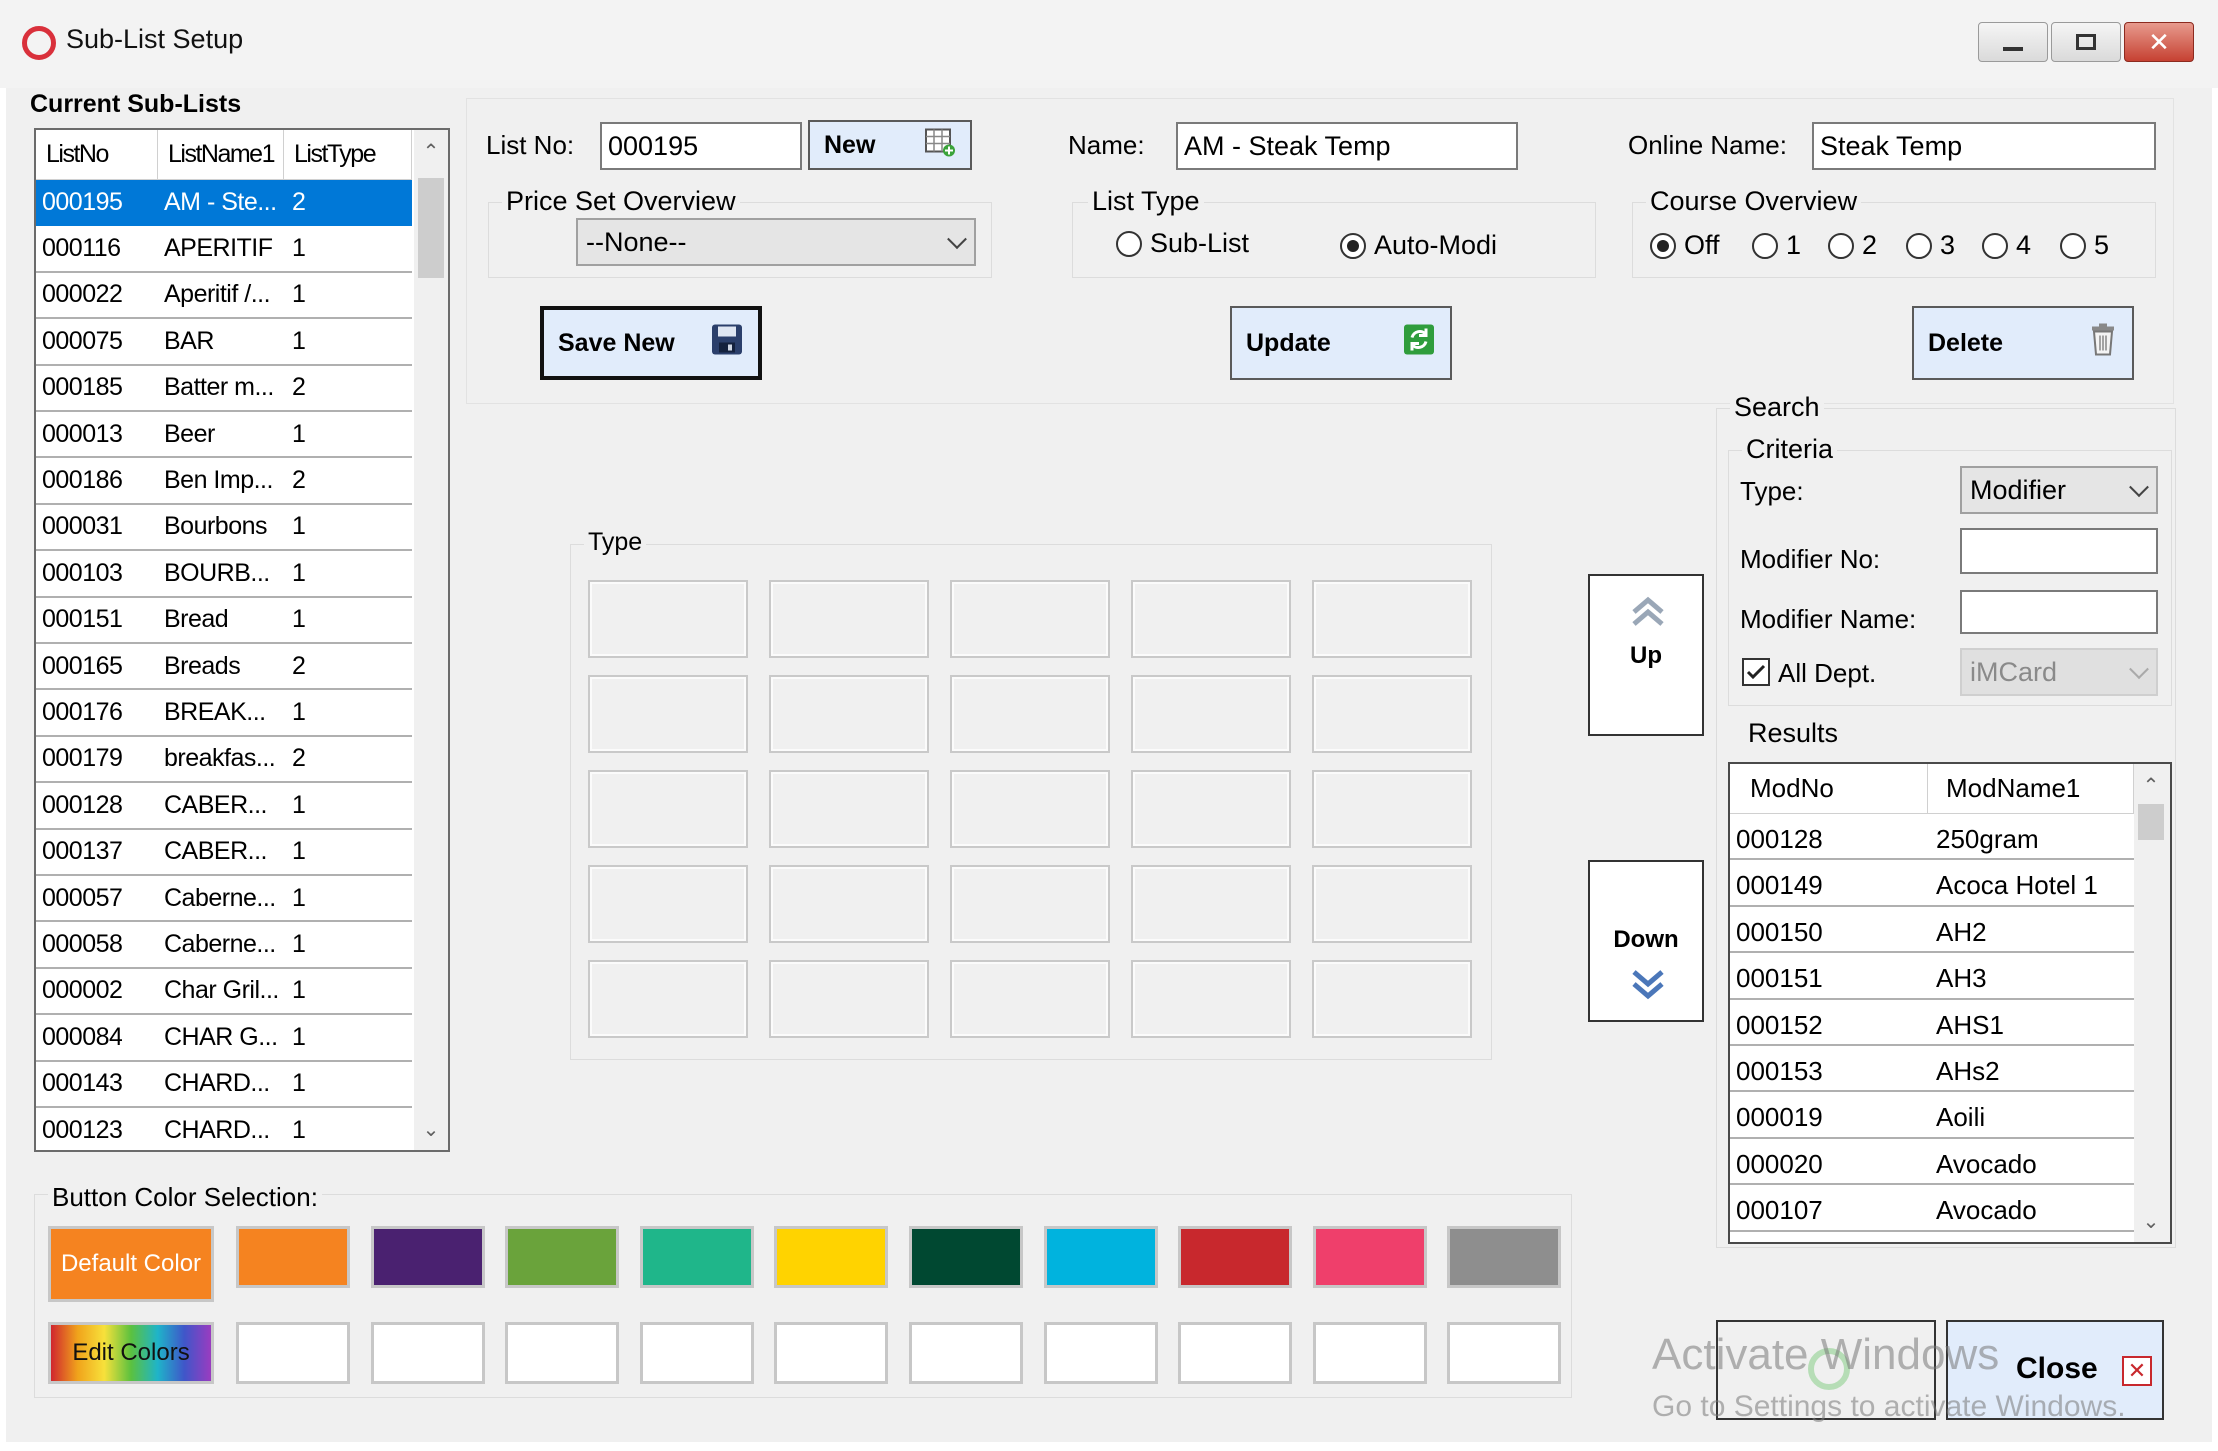 This screenshot has height=1451, width=2218. What do you see at coordinates (2086, 42) in the screenshot?
I see `maximize-button` at bounding box center [2086, 42].